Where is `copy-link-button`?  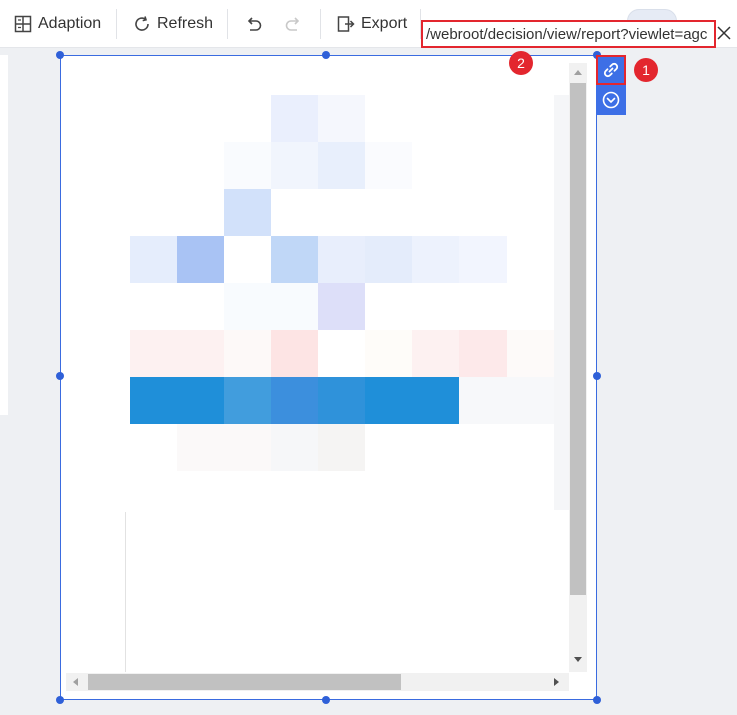 copy-link-button is located at coordinates (611, 70).